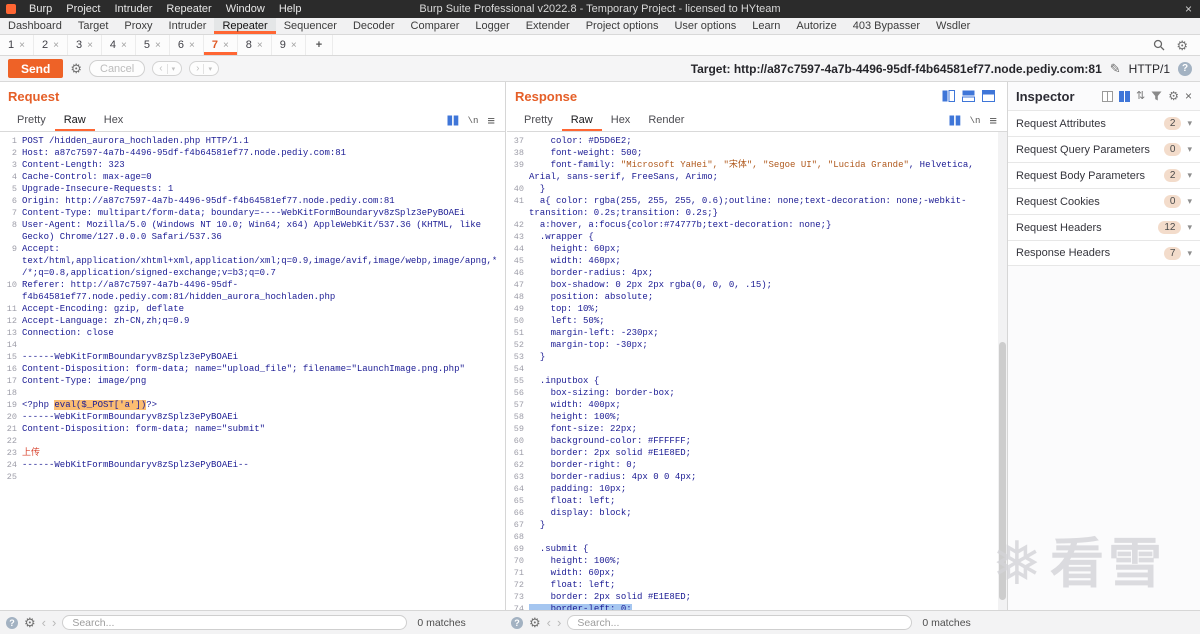 Image resolution: width=1200 pixels, height=634 pixels. Describe the element at coordinates (245, 9) in the screenshot. I see `menu-window: Window` at that location.